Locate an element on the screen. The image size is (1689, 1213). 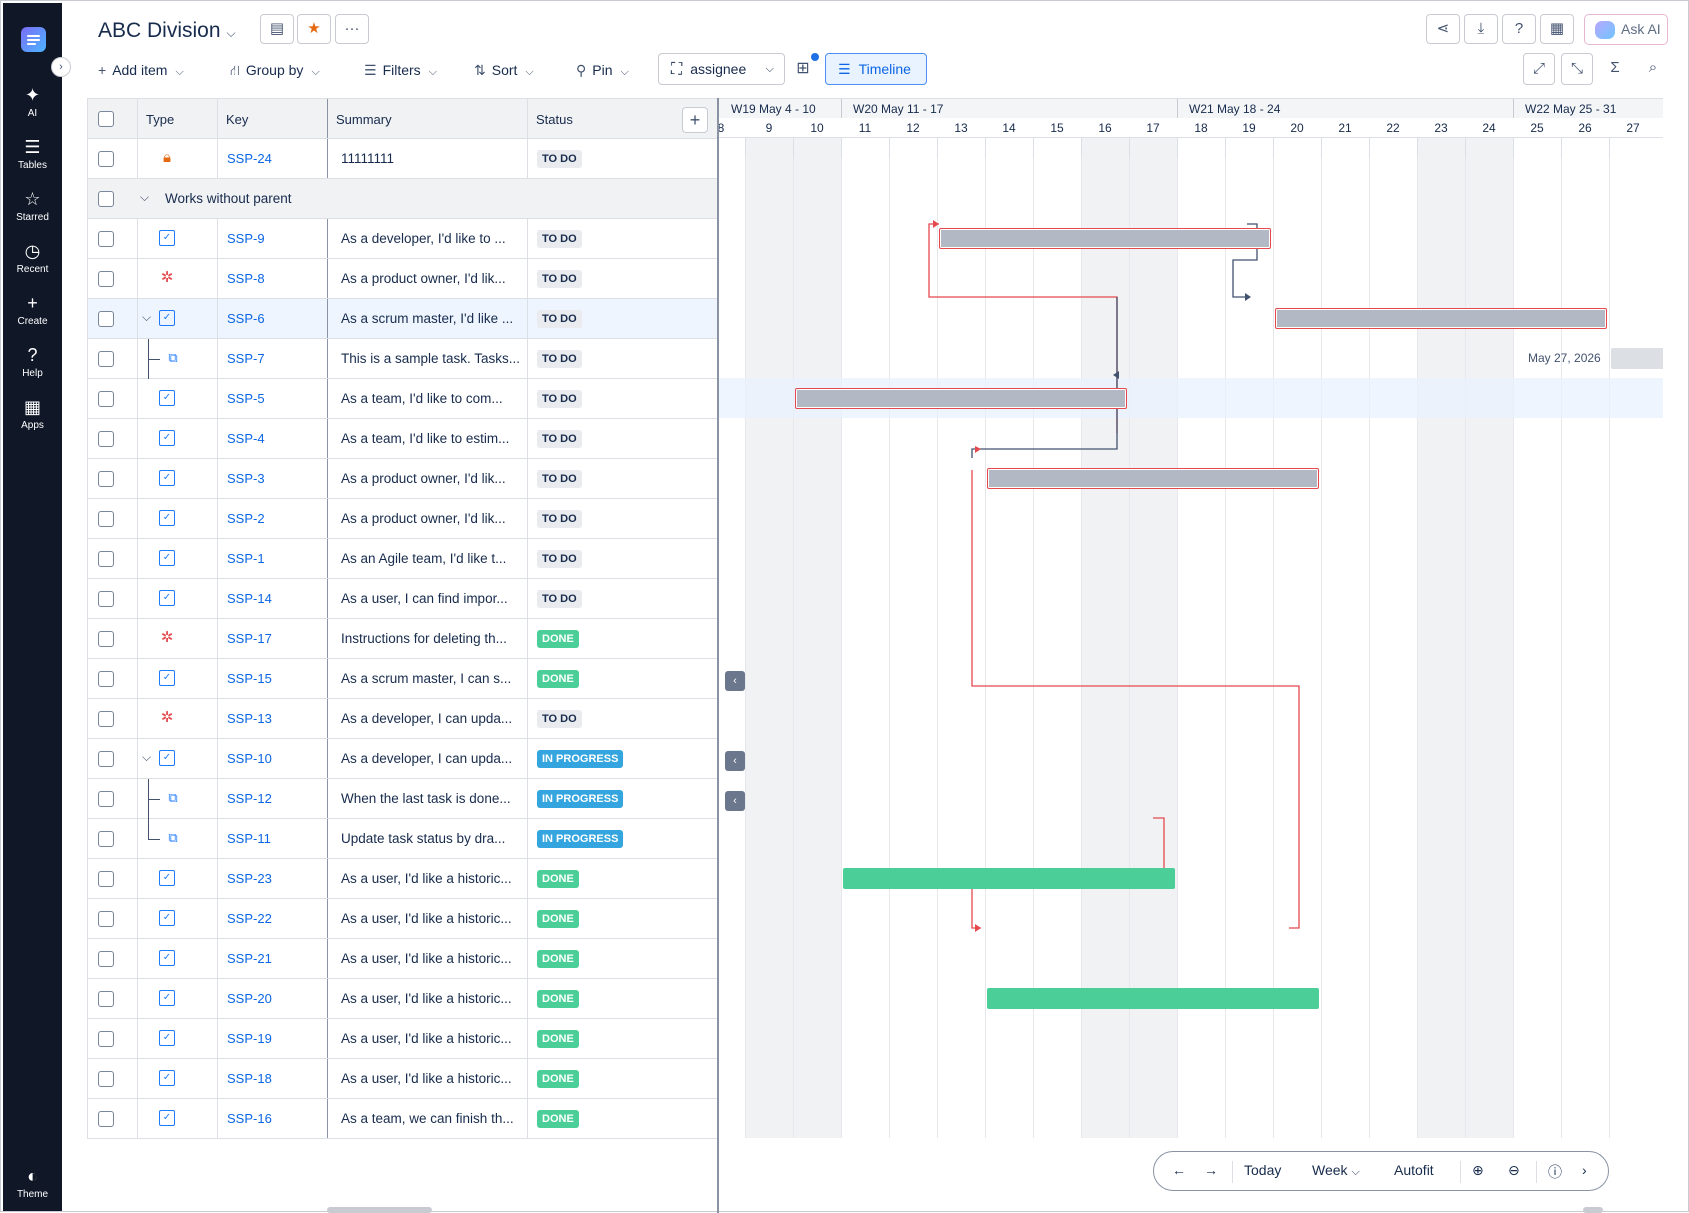
column-header-status: Status is located at coordinates (554, 119).